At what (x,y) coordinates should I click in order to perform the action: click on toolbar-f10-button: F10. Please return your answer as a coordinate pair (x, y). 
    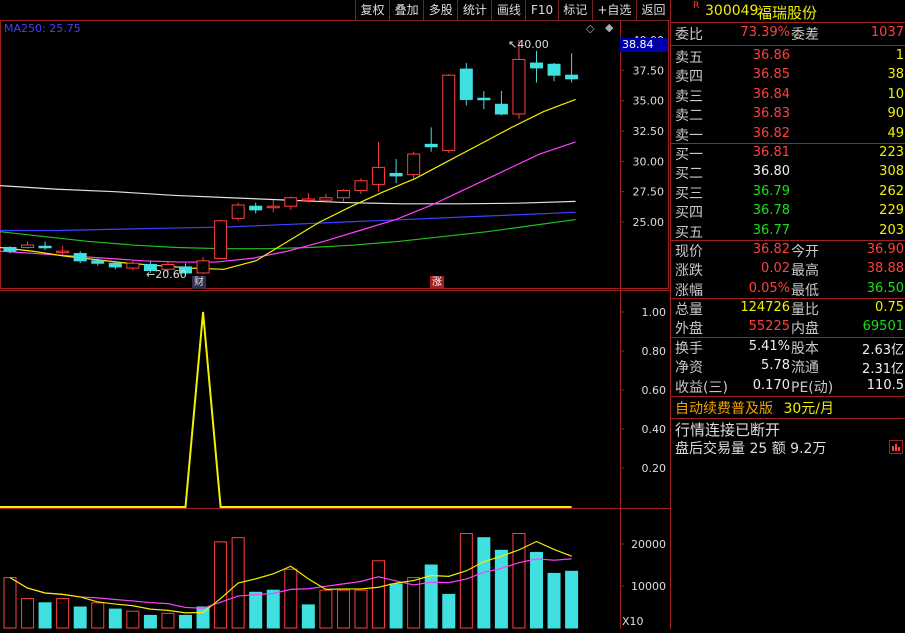
    Looking at the image, I should click on (541, 10).